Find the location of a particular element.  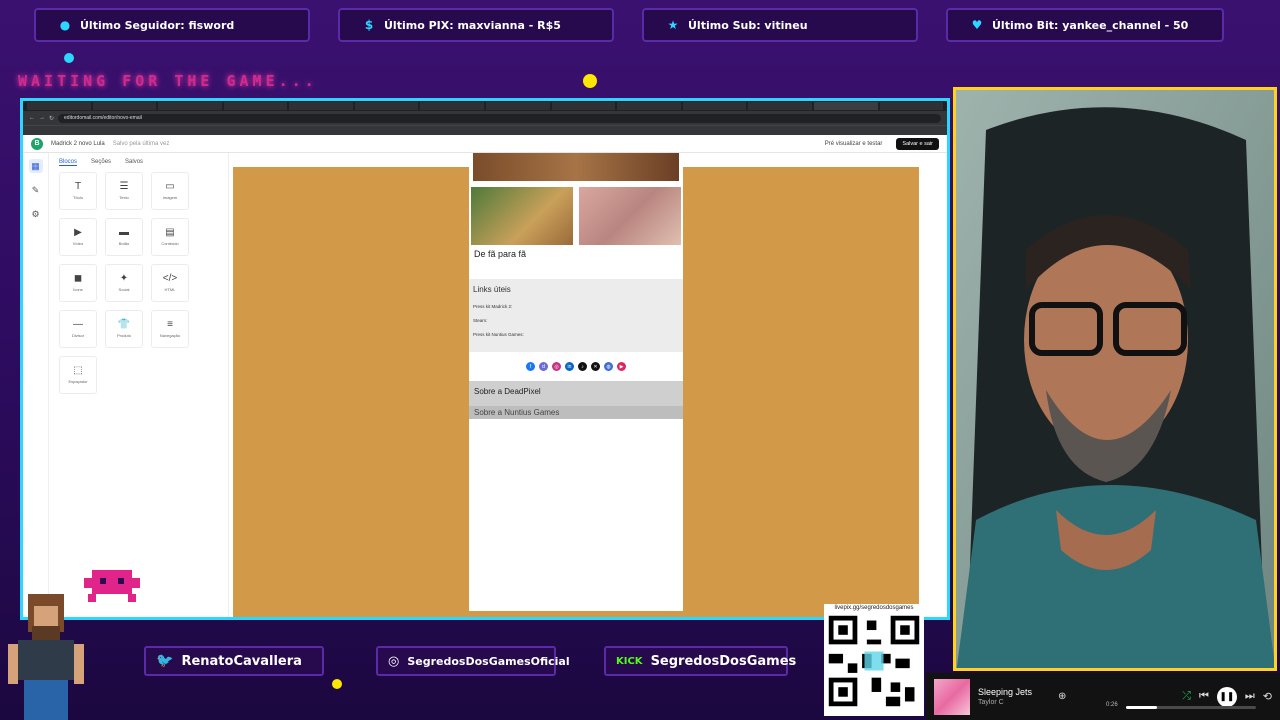

block-label: Navegação is located at coordinates (170, 335).